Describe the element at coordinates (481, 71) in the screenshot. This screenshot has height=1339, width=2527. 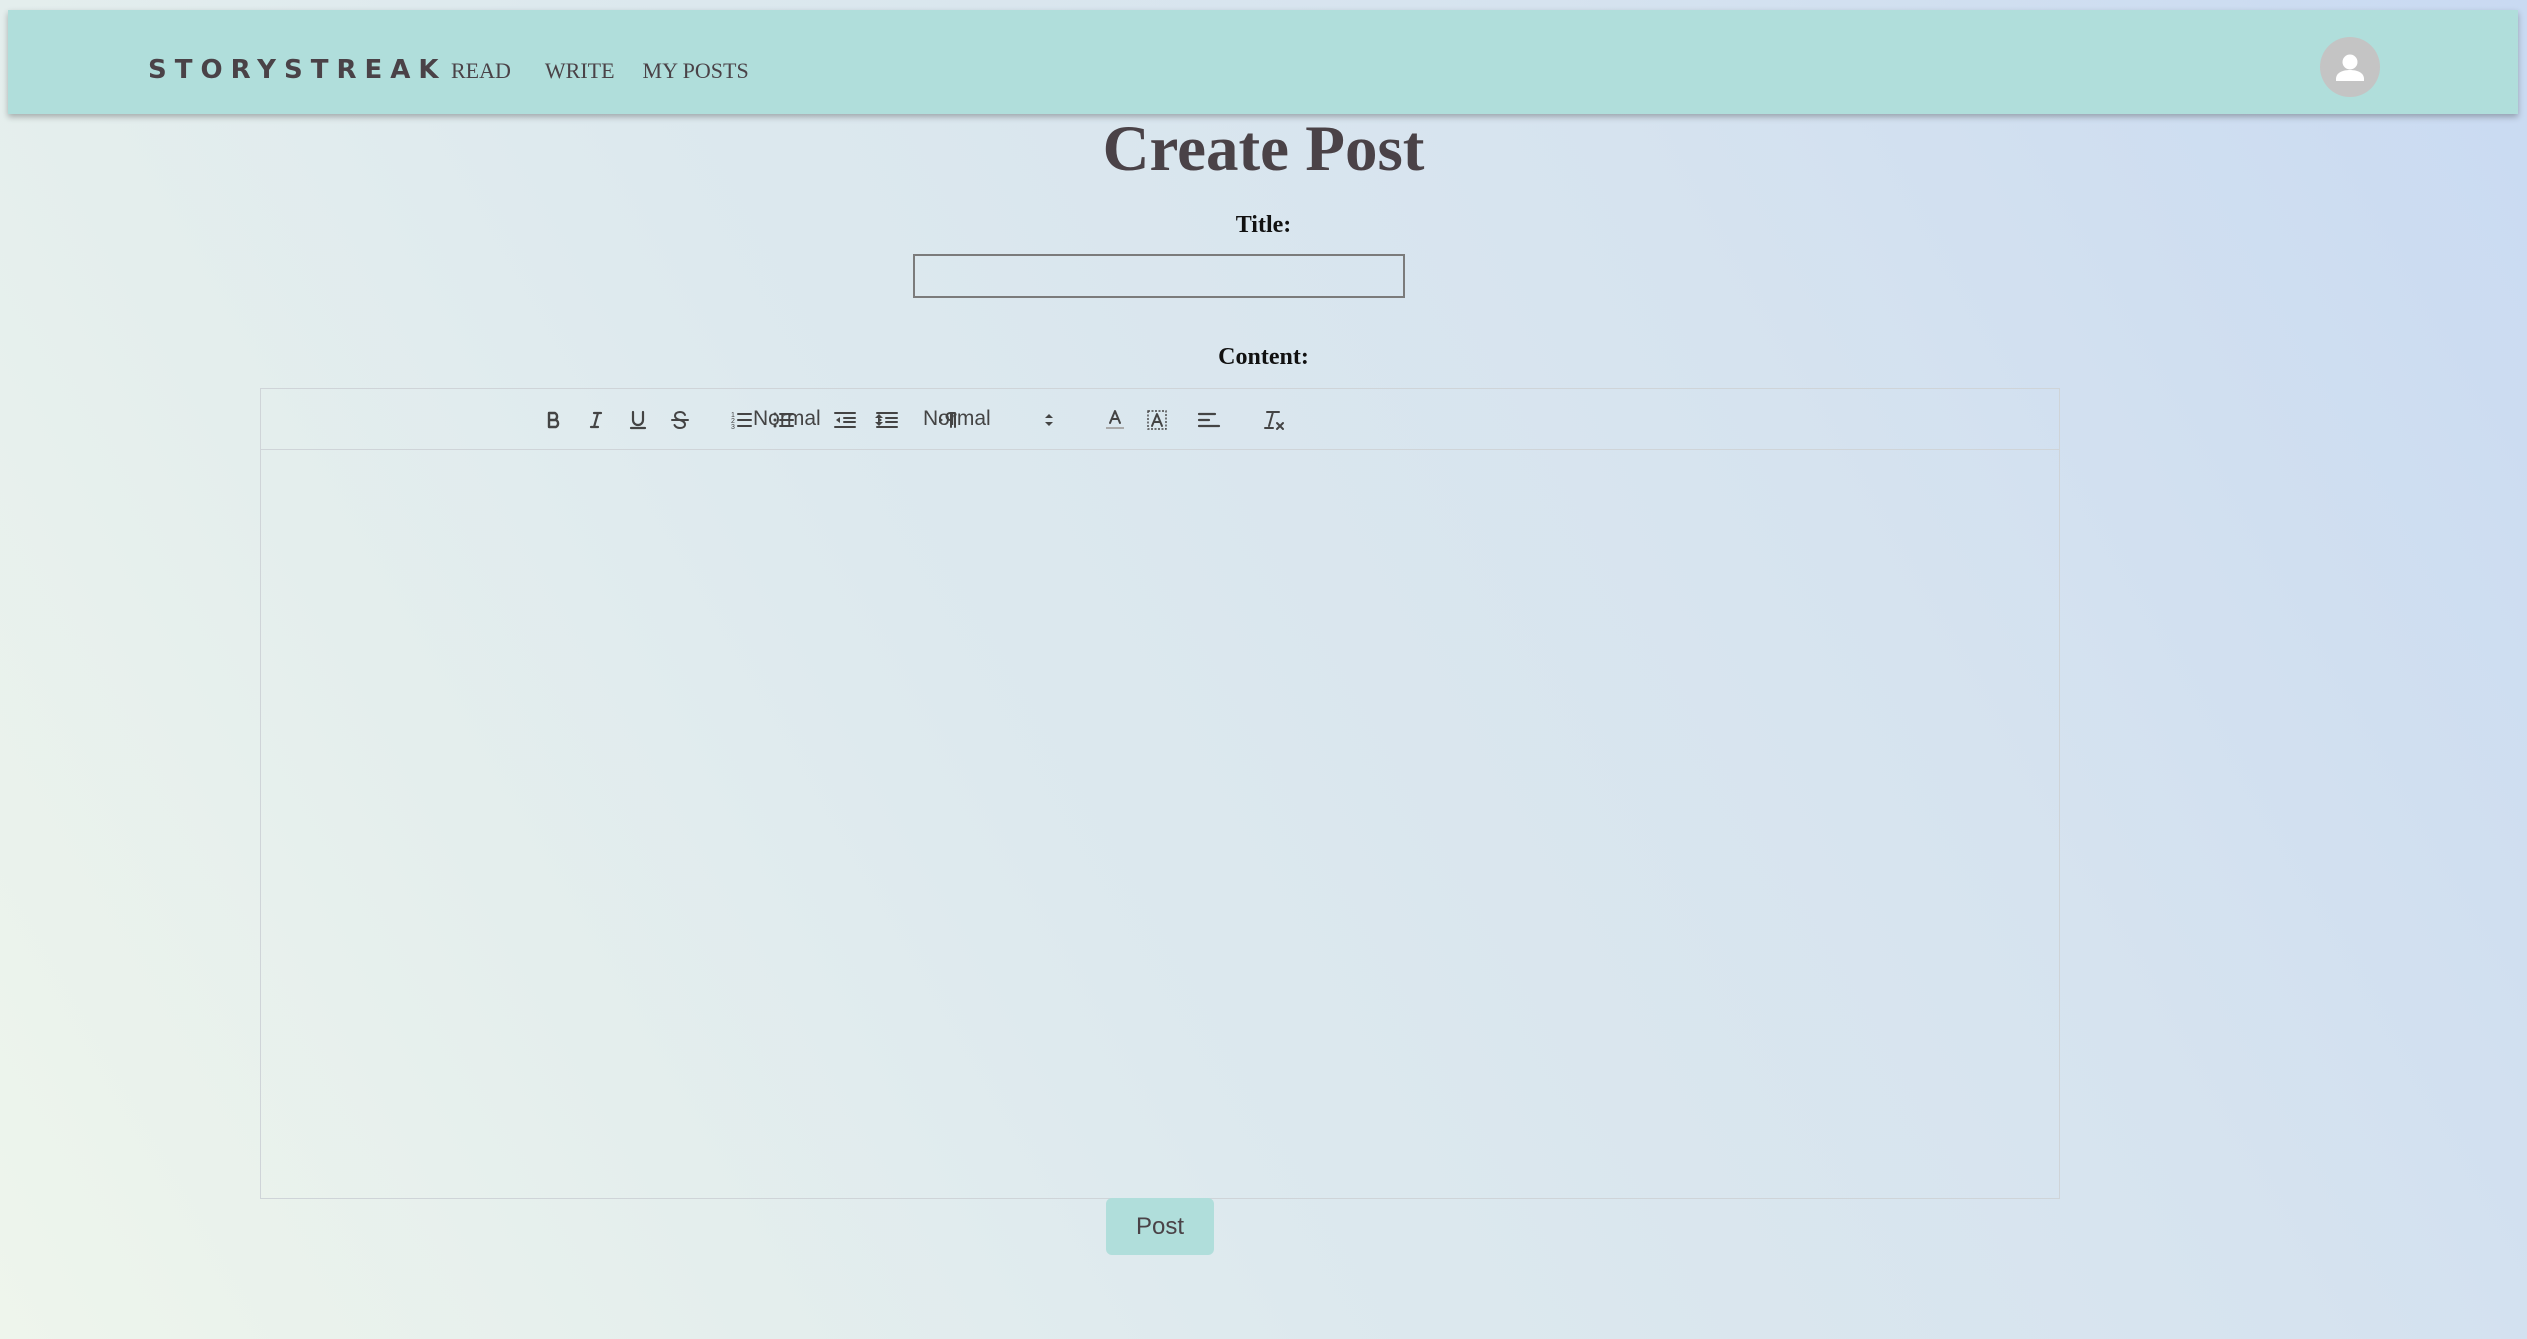
I see `nav-link-read: READ` at that location.